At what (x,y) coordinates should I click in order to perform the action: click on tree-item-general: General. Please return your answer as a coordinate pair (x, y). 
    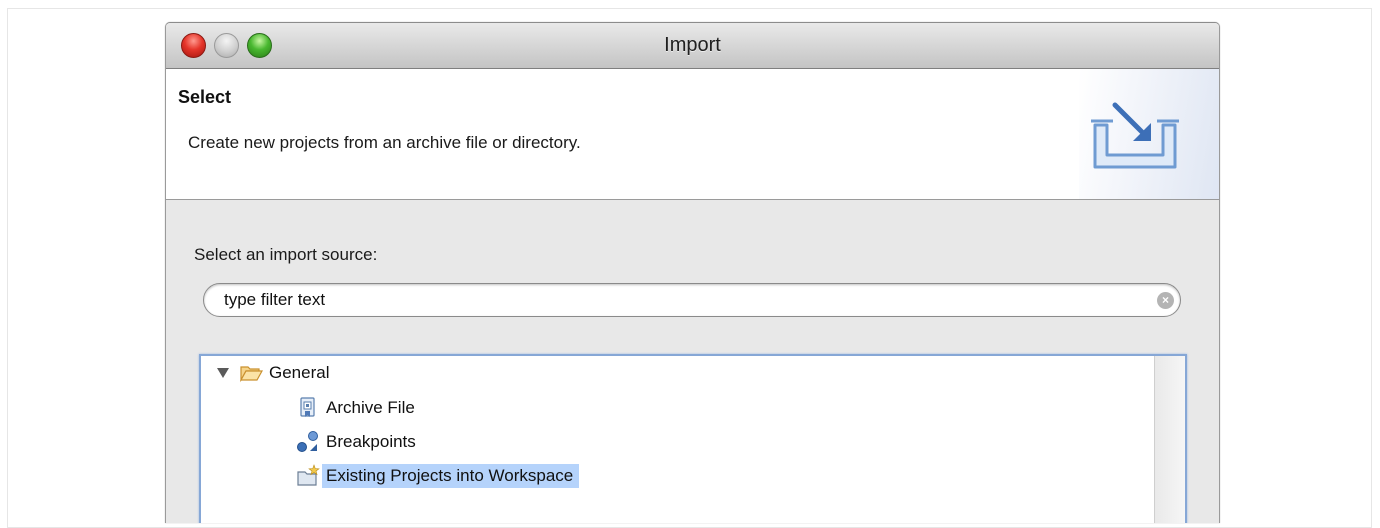
    Looking at the image, I should click on (273, 373).